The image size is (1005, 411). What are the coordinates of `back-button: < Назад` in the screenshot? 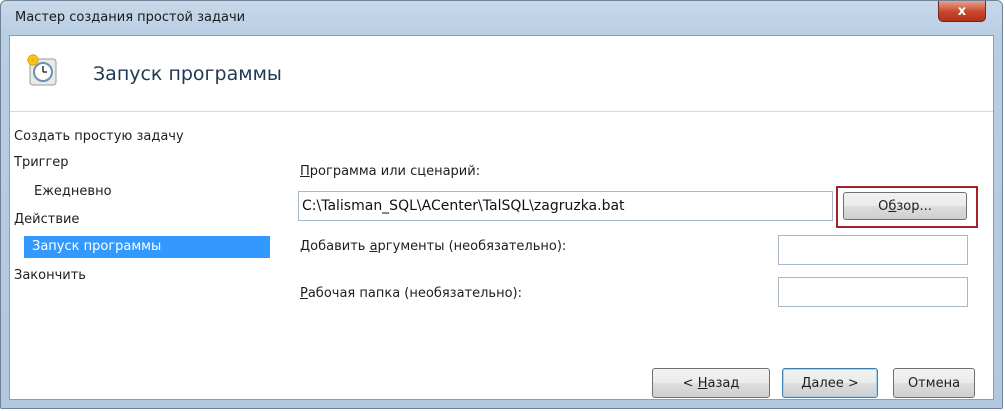 It's located at (711, 383).